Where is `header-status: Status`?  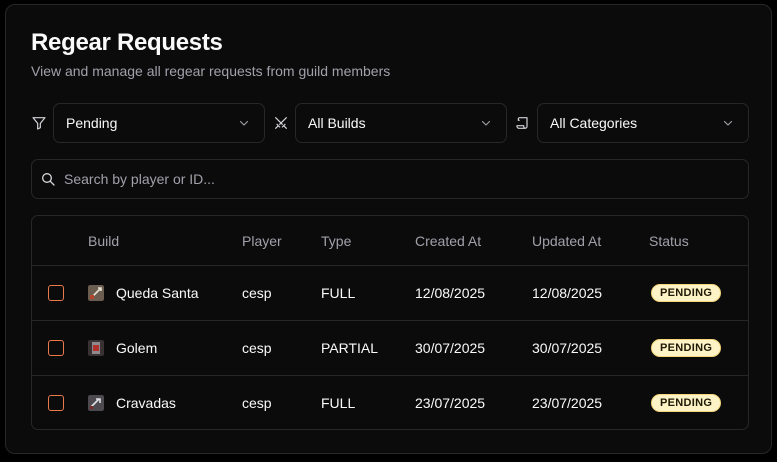 header-status: Status is located at coordinates (669, 240).